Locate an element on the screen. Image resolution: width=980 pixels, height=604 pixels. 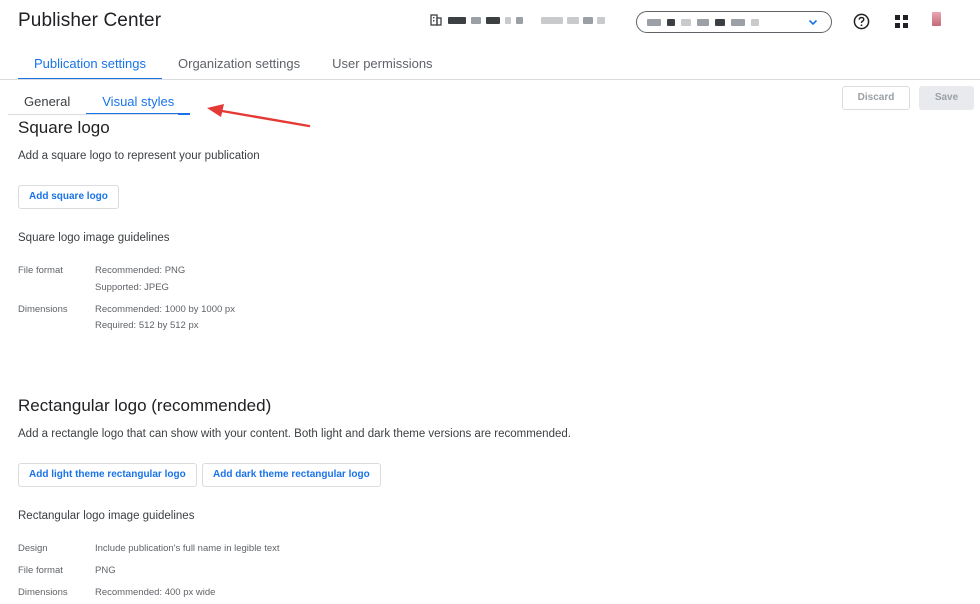
annotation-arrow-icon is located at coordinates (259, 116).